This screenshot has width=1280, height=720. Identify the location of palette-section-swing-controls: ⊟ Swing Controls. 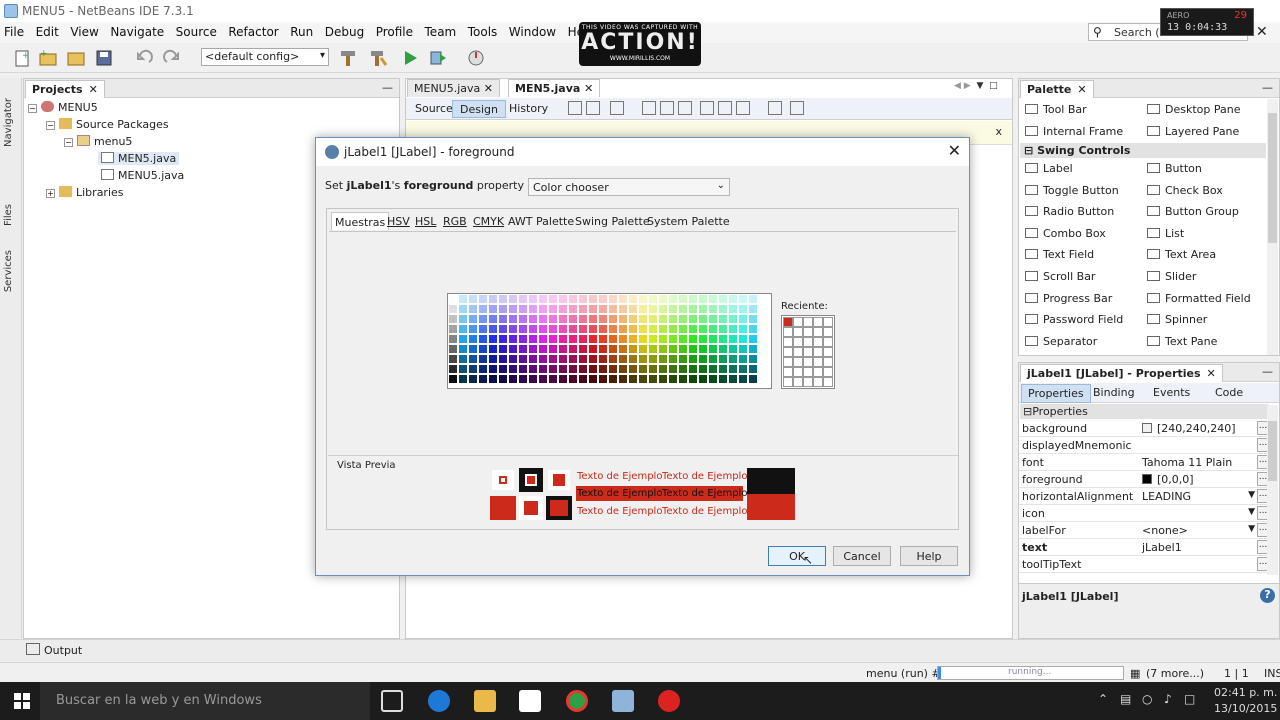
(1143, 150).